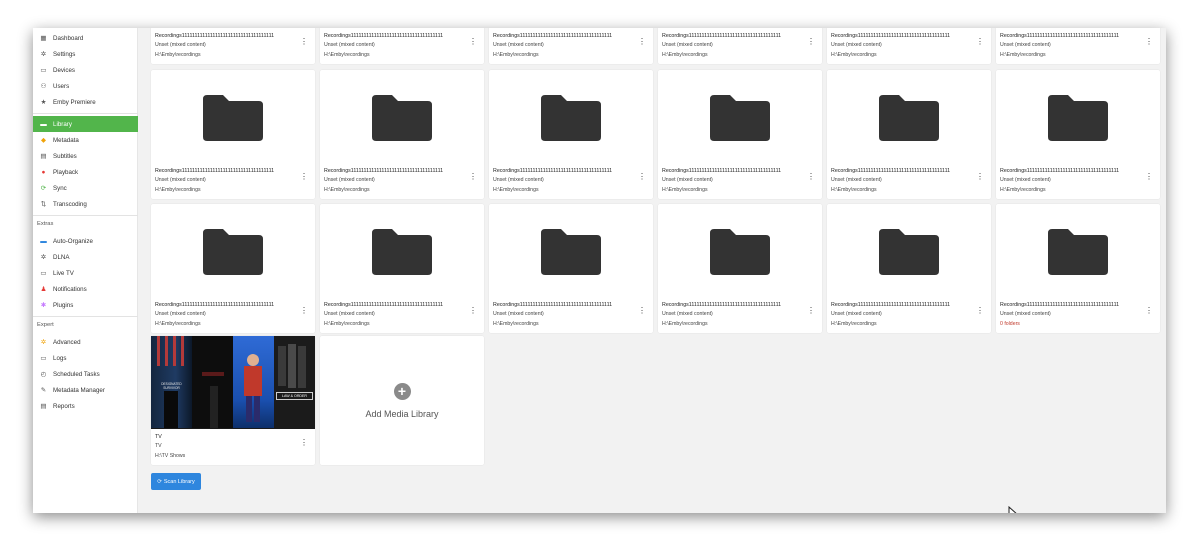  Describe the element at coordinates (73, 241) in the screenshot. I see `sidebar-item-label: Auto-Organize` at that location.